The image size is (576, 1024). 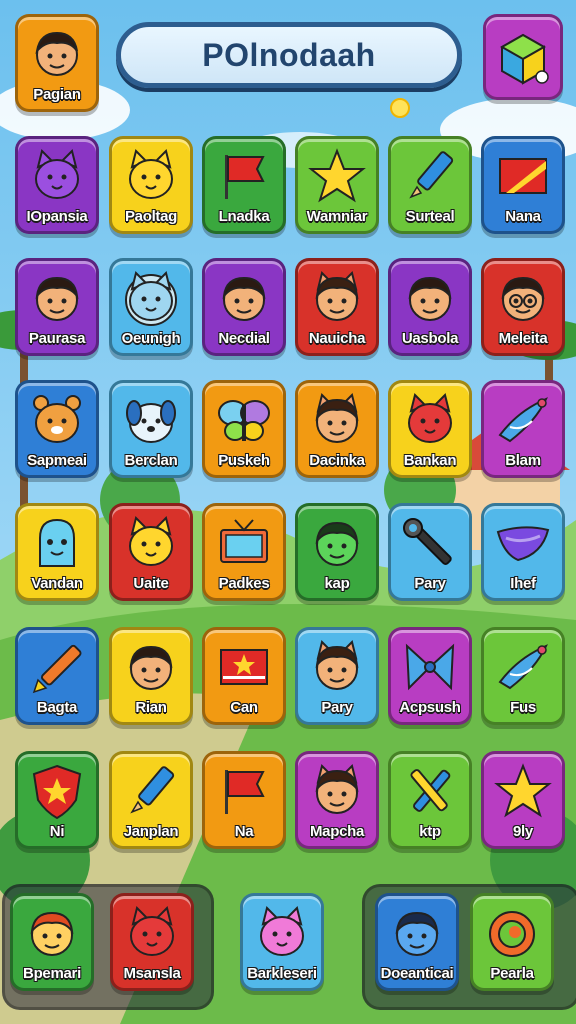 What do you see at coordinates (151, 791) in the screenshot?
I see `pen-icon` at bounding box center [151, 791].